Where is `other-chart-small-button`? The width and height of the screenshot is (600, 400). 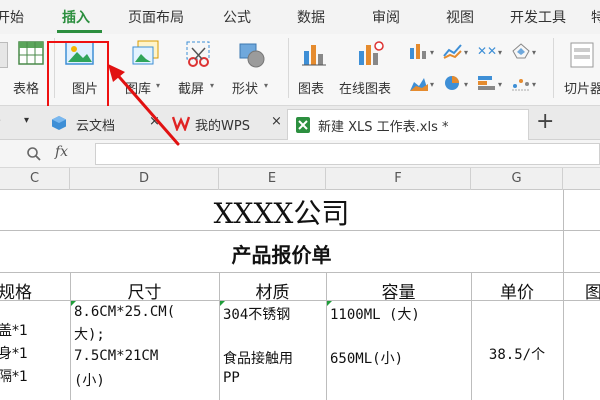 other-chart-small-button is located at coordinates (521, 84).